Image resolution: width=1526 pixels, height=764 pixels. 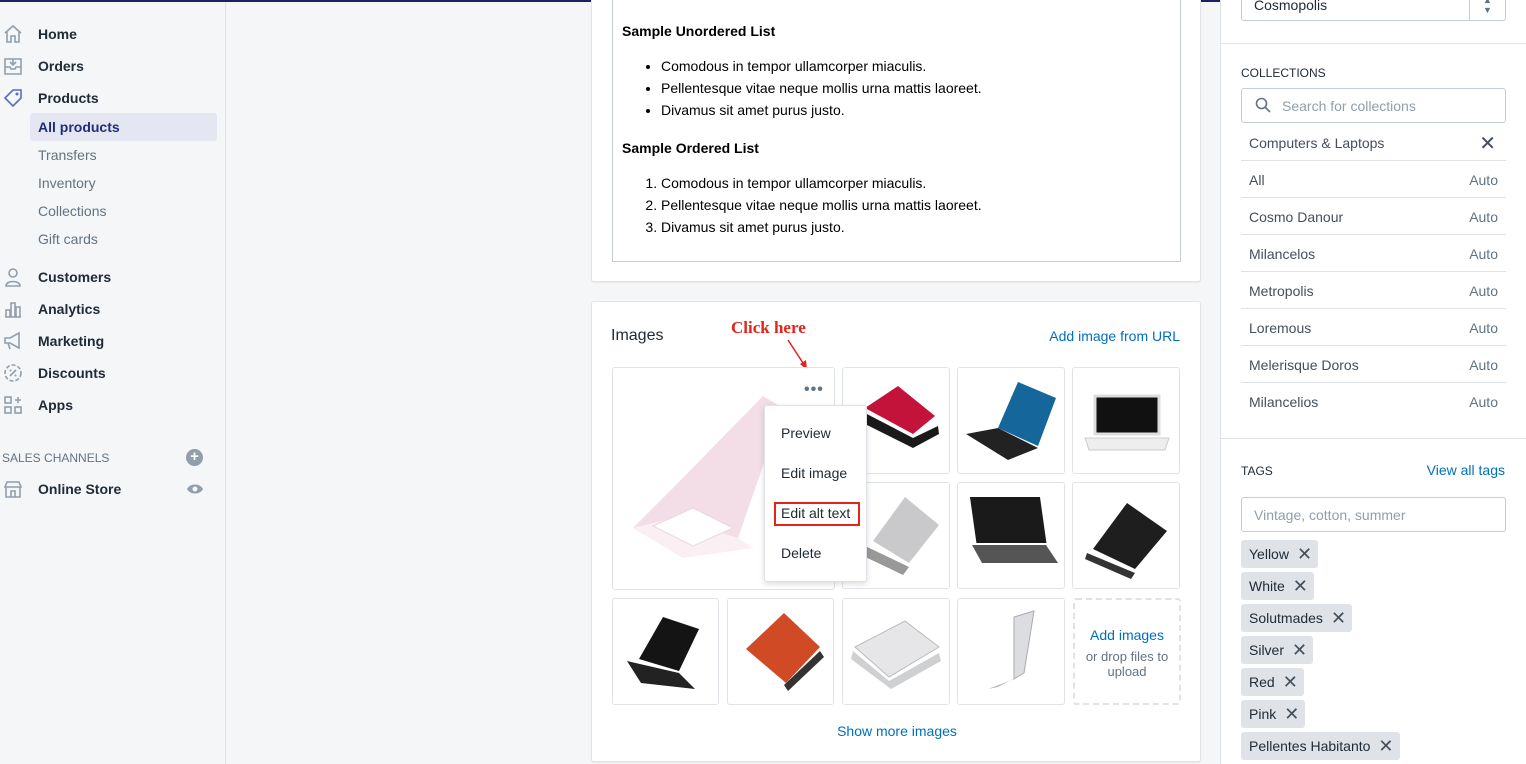 I want to click on collection-row: Cosmo Danour Auto, so click(x=1373, y=216).